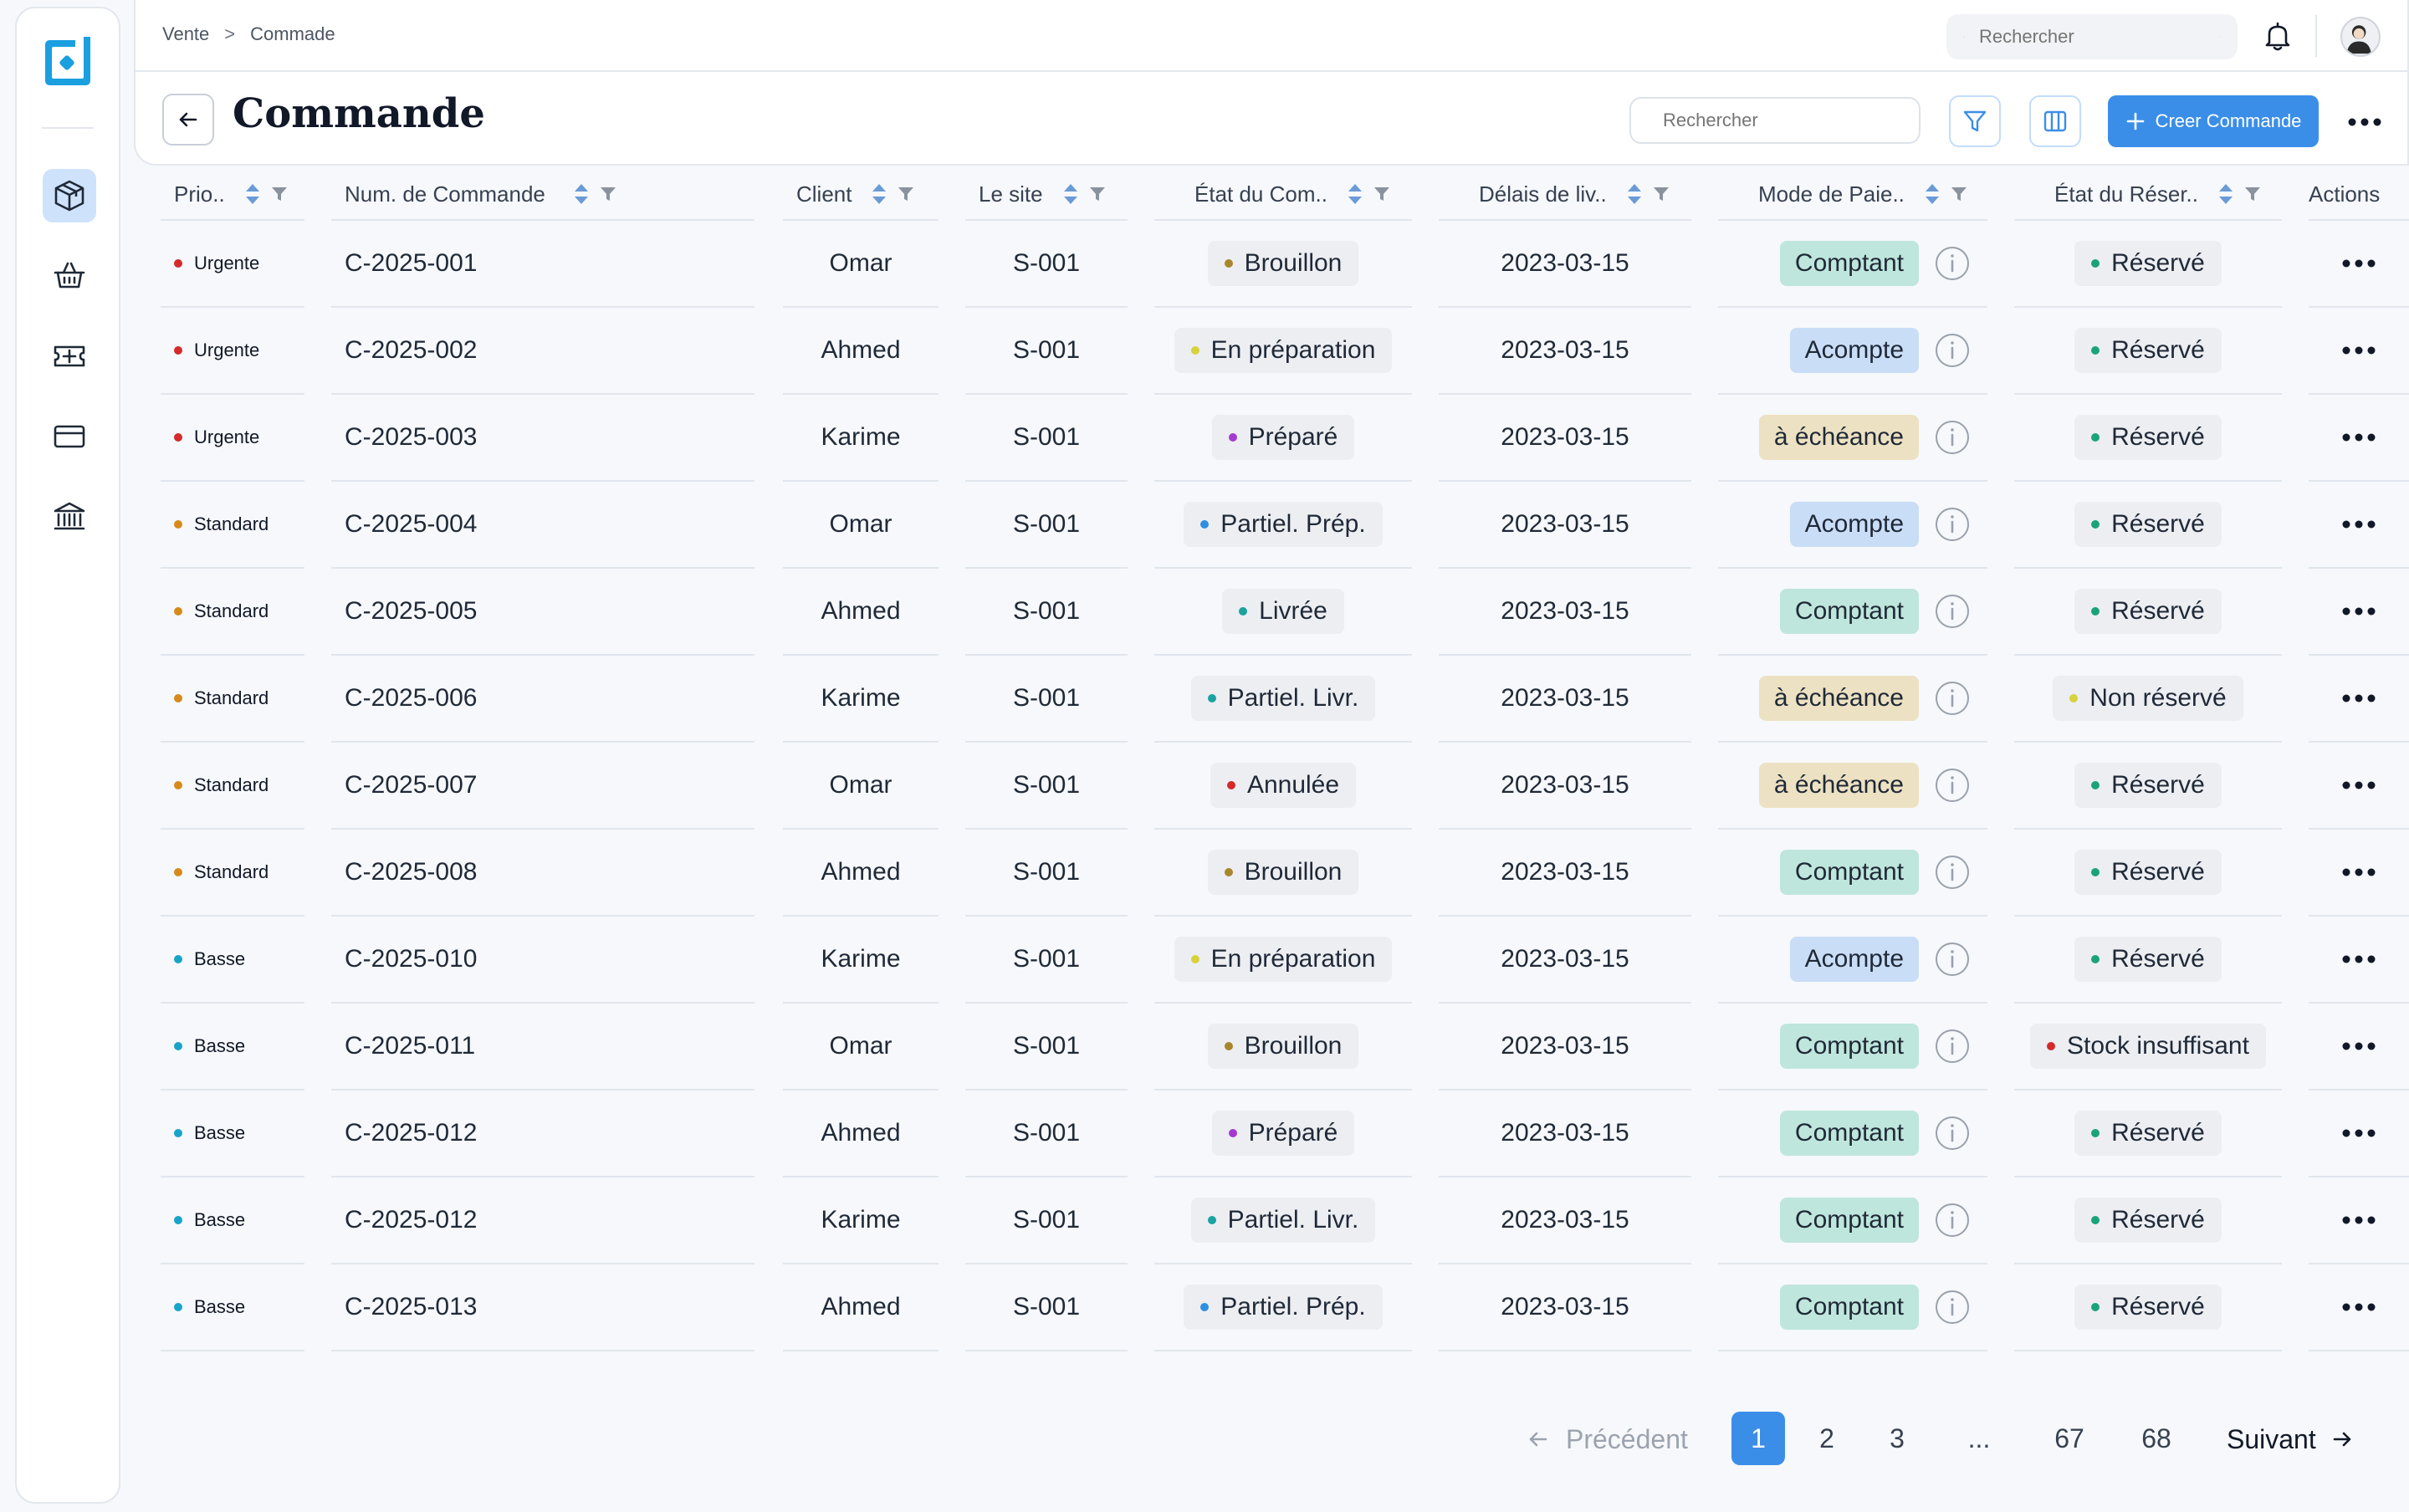 This screenshot has height=1512, width=2409. I want to click on column-header-prio: Prio.., so click(231, 194).